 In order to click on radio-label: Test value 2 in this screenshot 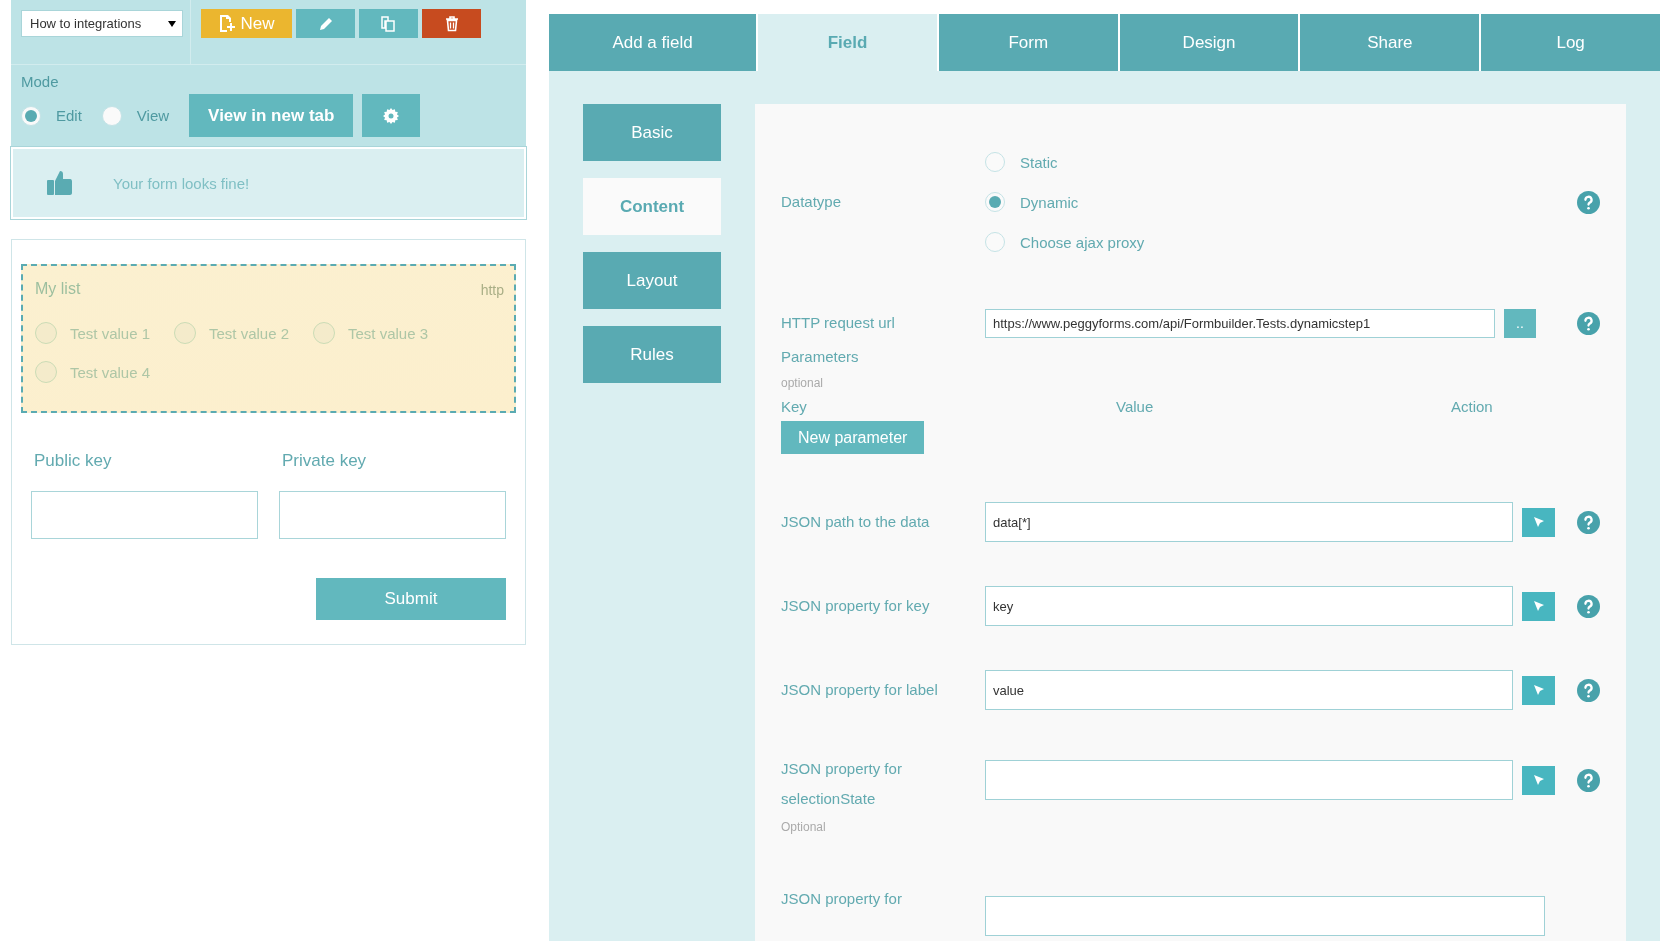, I will do `click(249, 333)`.